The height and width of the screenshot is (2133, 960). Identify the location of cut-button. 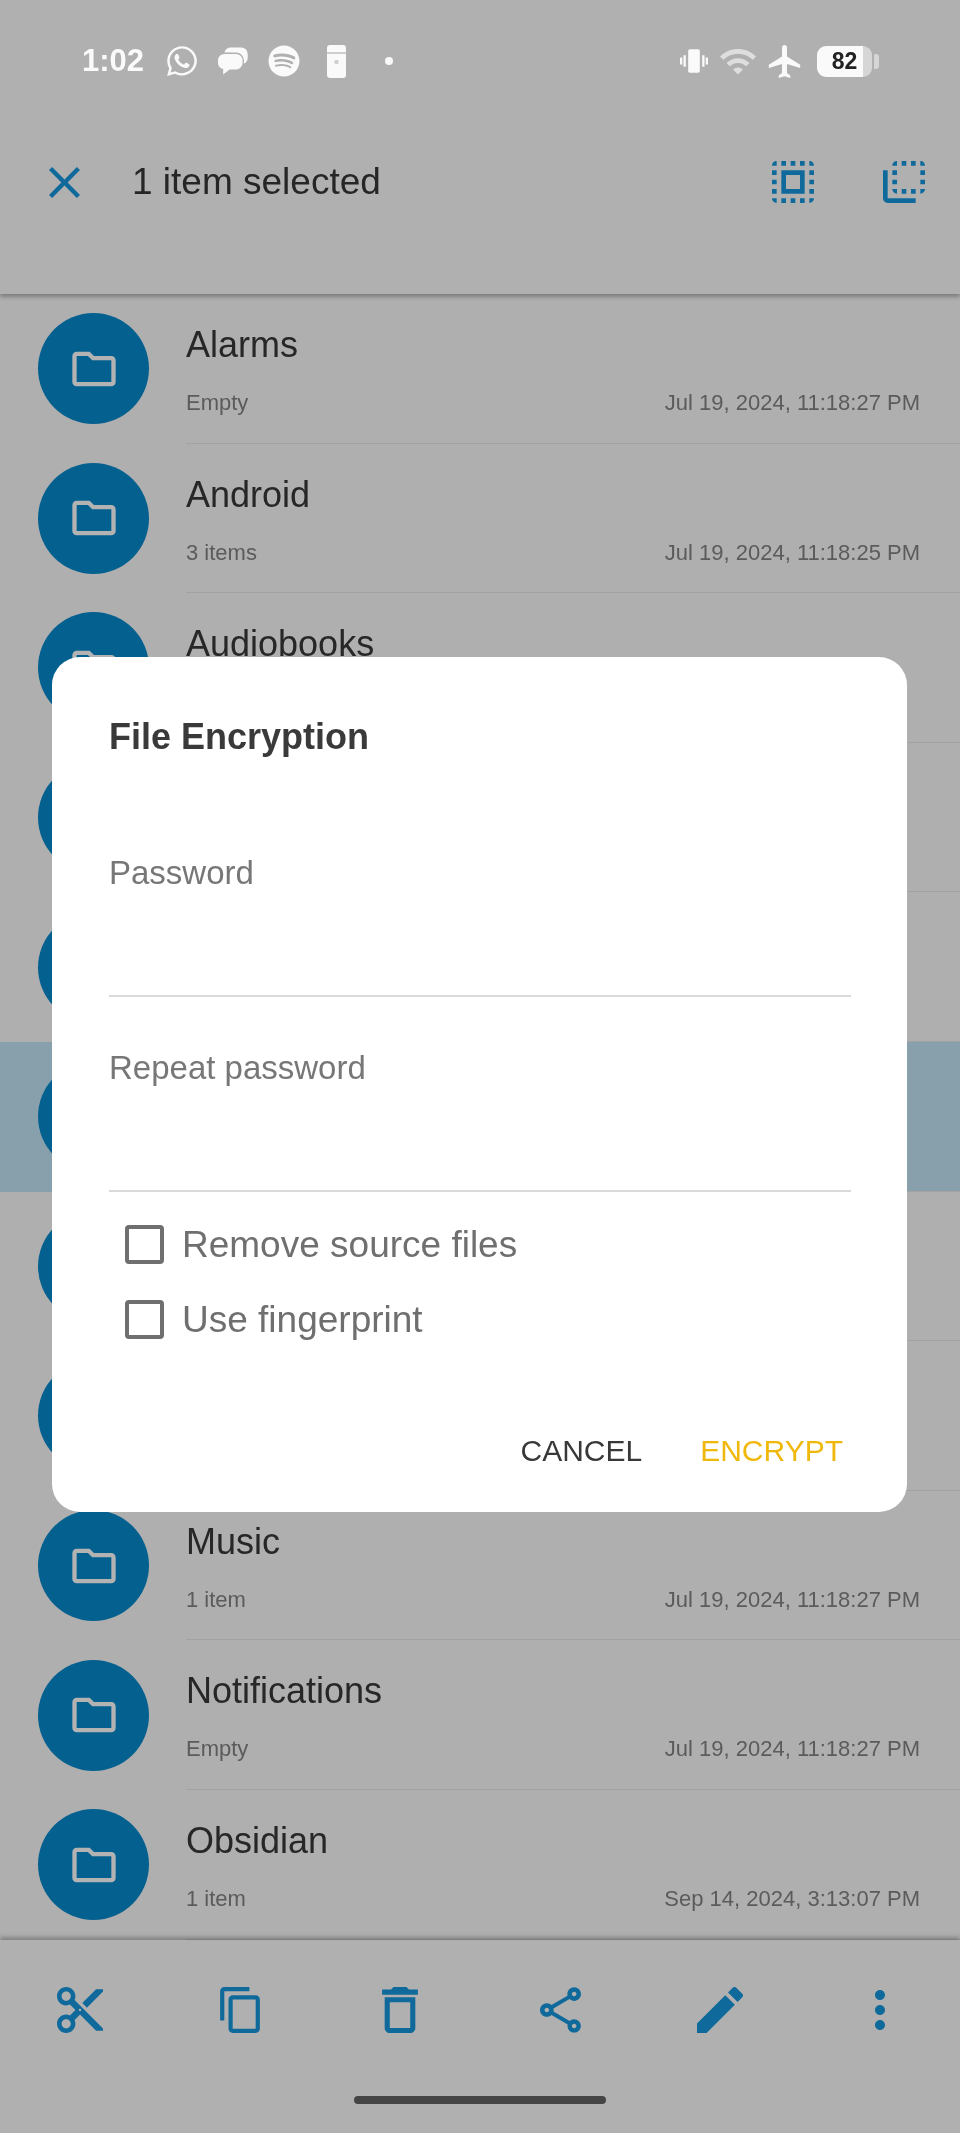
(80, 2009).